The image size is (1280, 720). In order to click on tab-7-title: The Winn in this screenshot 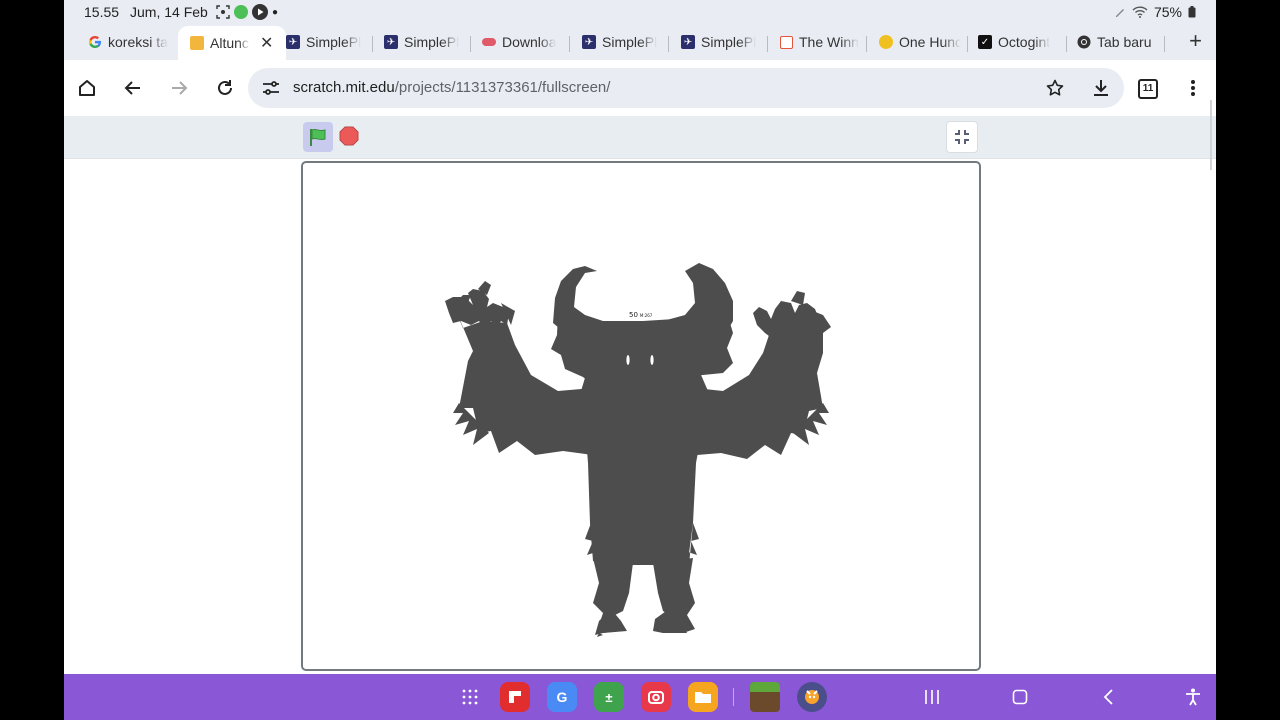, I will do `click(829, 42)`.